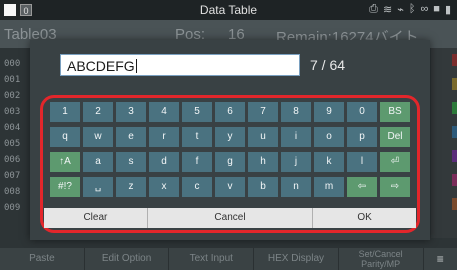 The height and width of the screenshot is (270, 457). I want to click on menu-icon: ≡, so click(440, 259).